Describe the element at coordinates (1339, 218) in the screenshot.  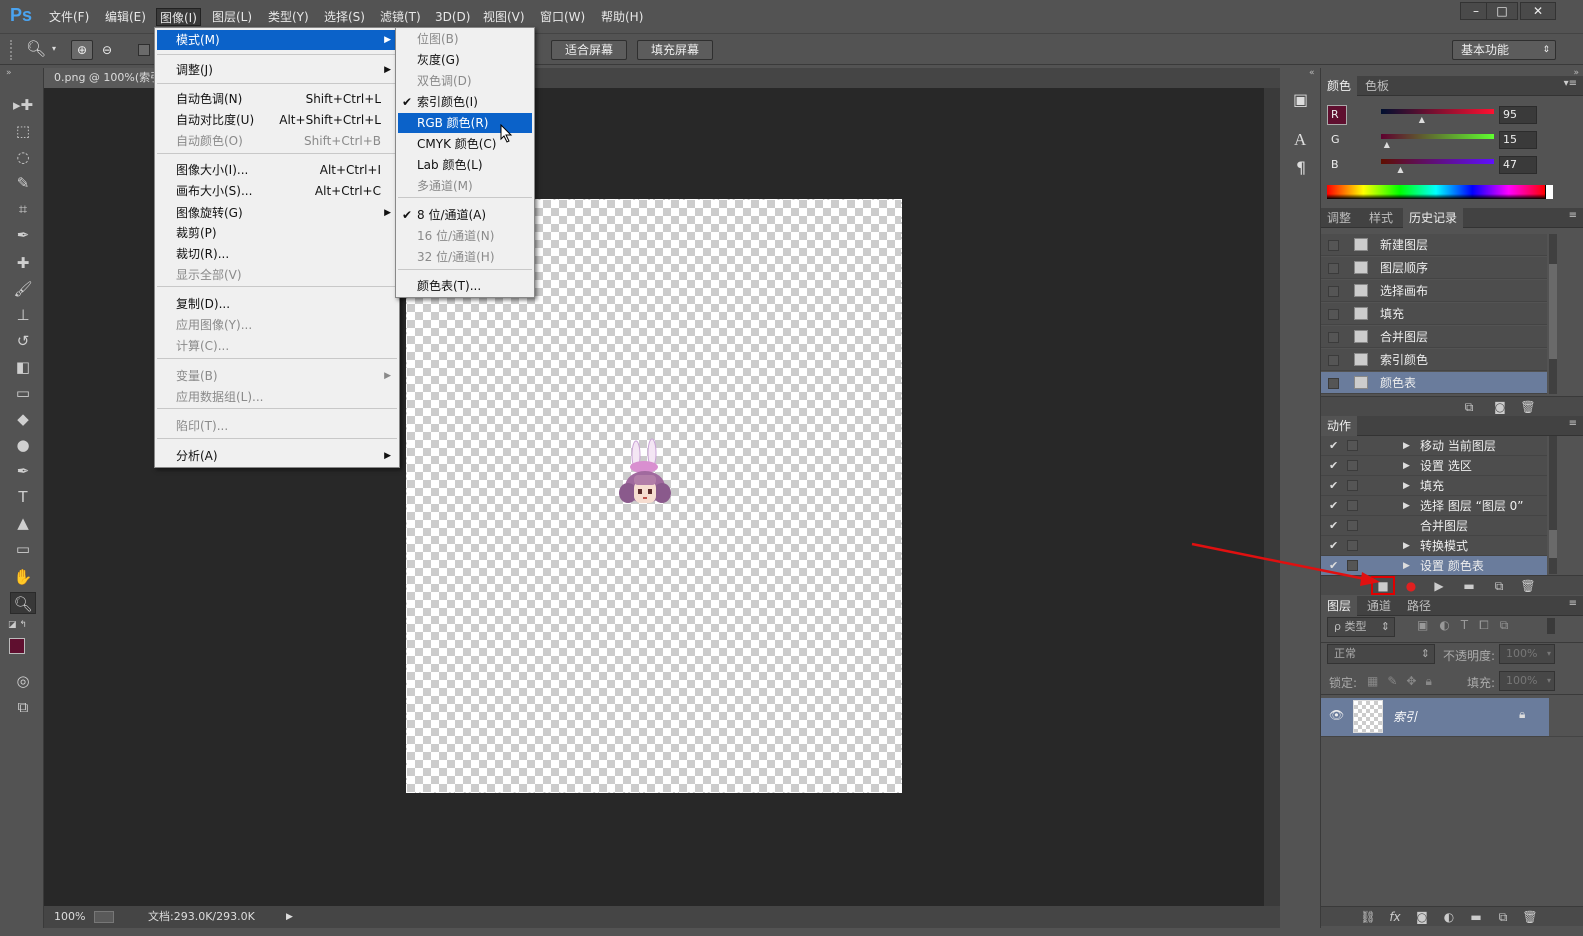
I see `tab-adjustments: 调整` at that location.